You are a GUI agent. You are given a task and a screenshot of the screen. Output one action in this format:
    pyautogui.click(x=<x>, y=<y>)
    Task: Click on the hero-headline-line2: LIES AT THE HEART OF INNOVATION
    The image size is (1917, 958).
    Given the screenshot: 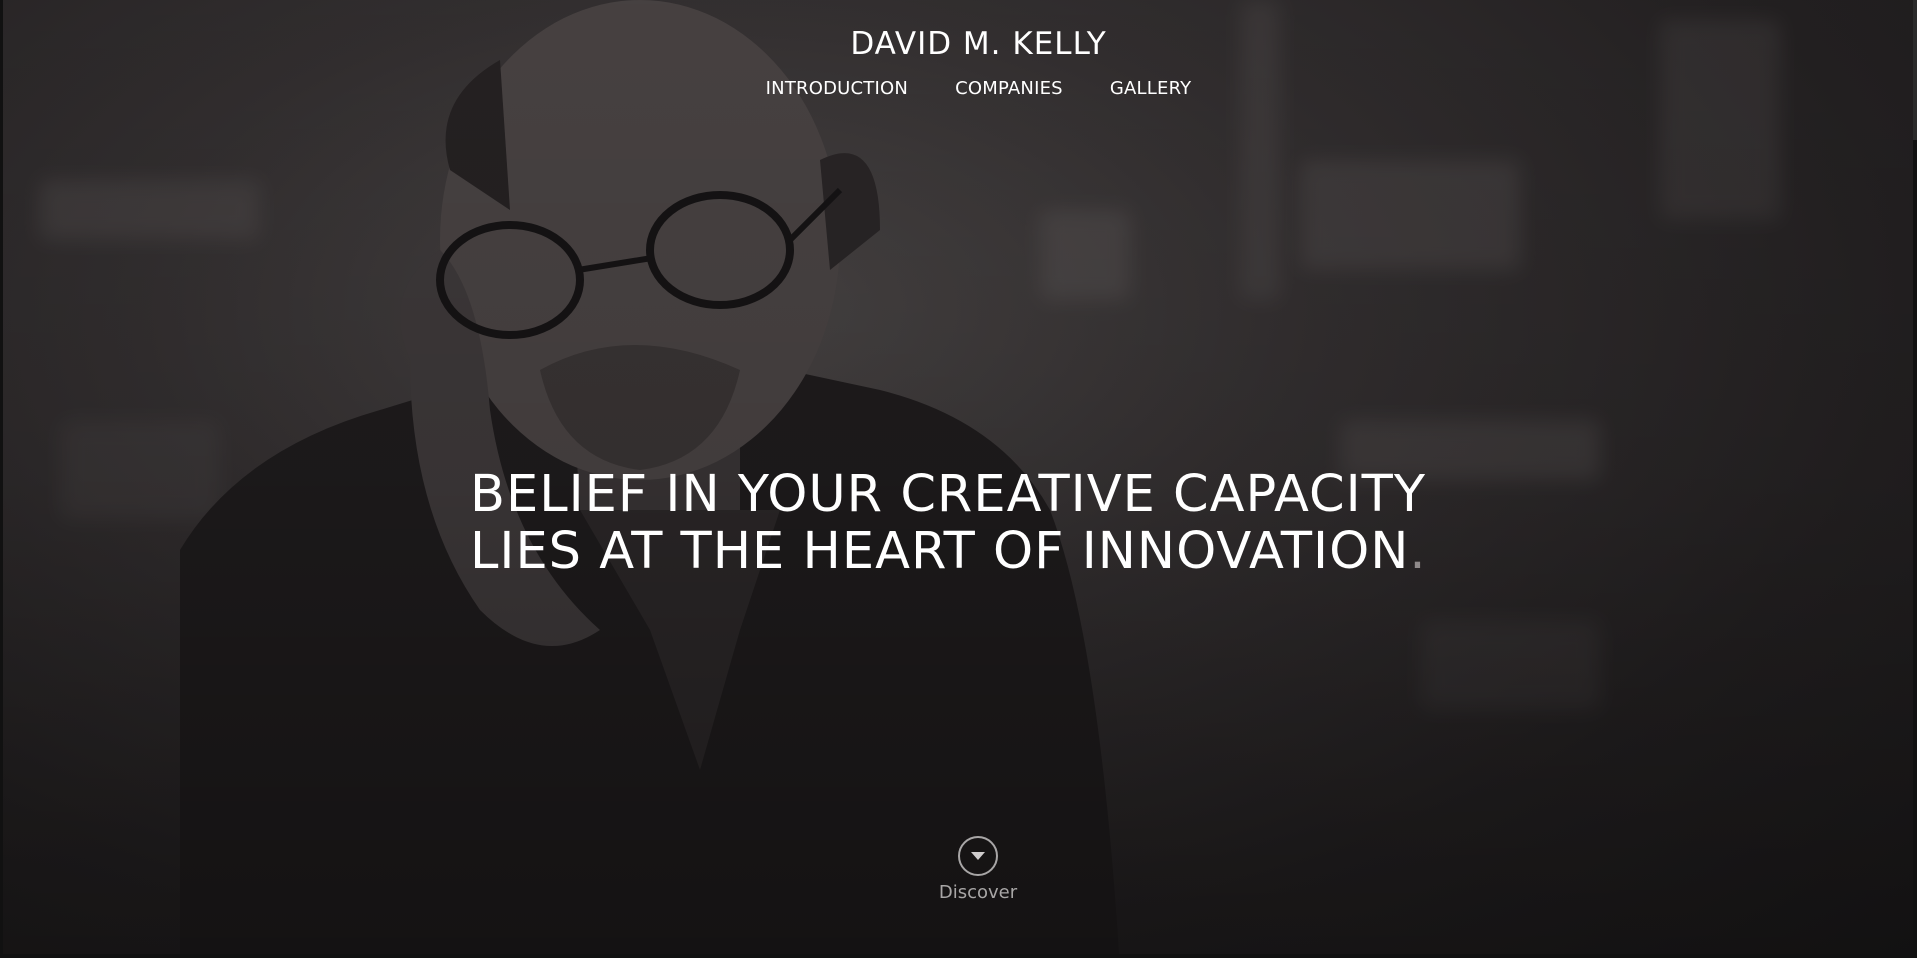 What is the action you would take?
    pyautogui.click(x=940, y=551)
    